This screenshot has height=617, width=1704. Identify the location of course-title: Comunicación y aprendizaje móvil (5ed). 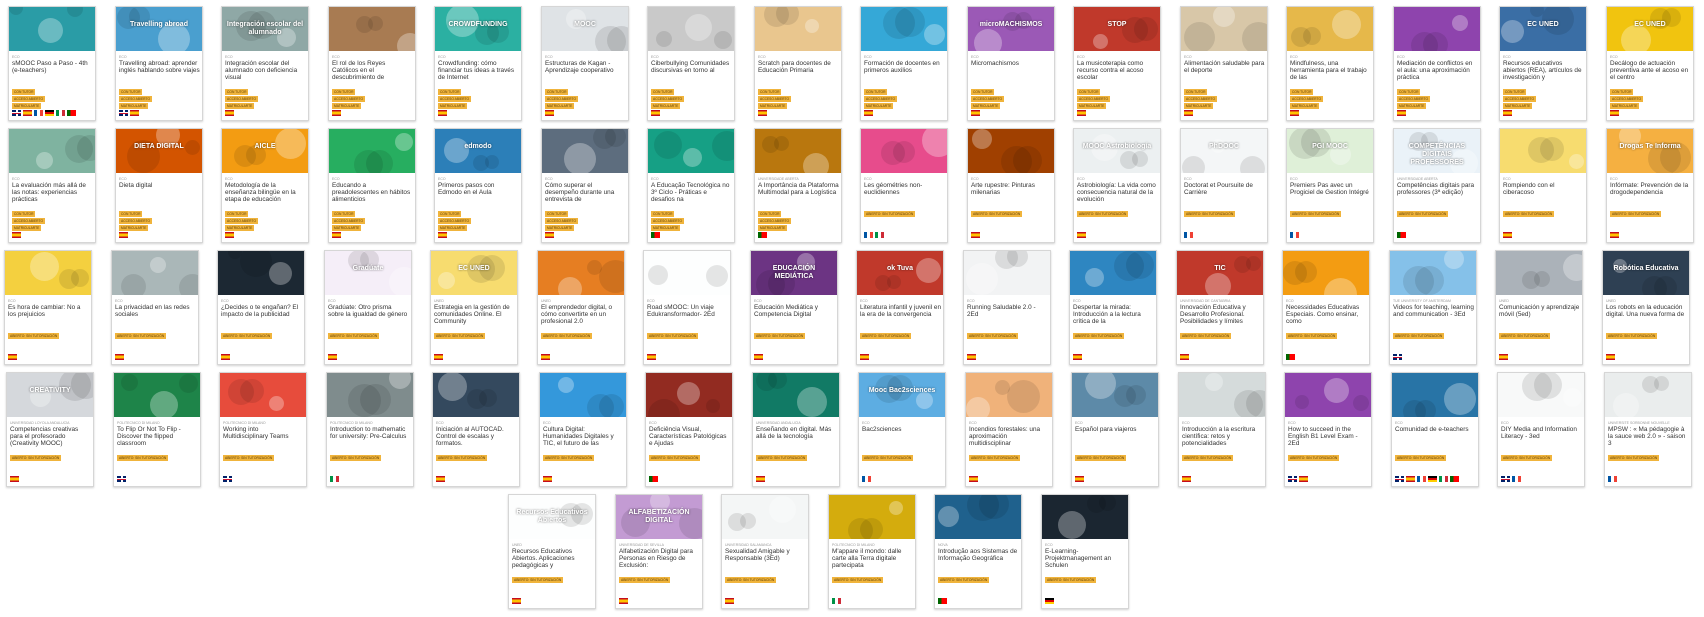
(1539, 311).